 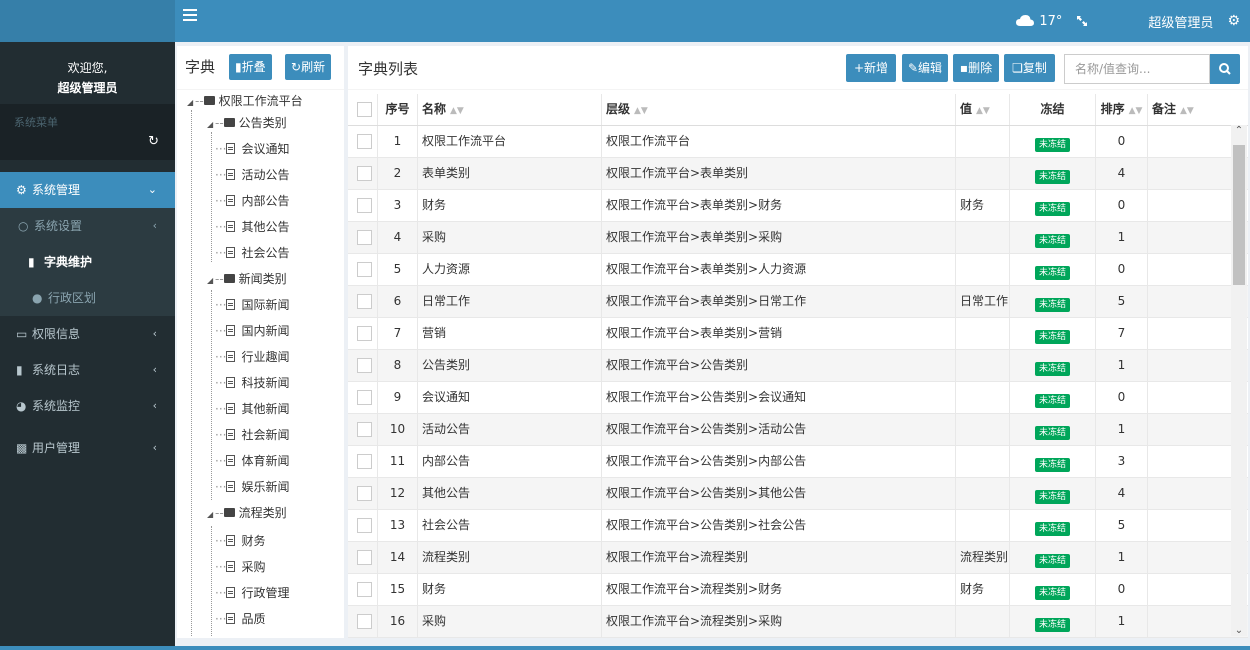 I want to click on menu-label: 系统菜单, so click(x=36, y=122).